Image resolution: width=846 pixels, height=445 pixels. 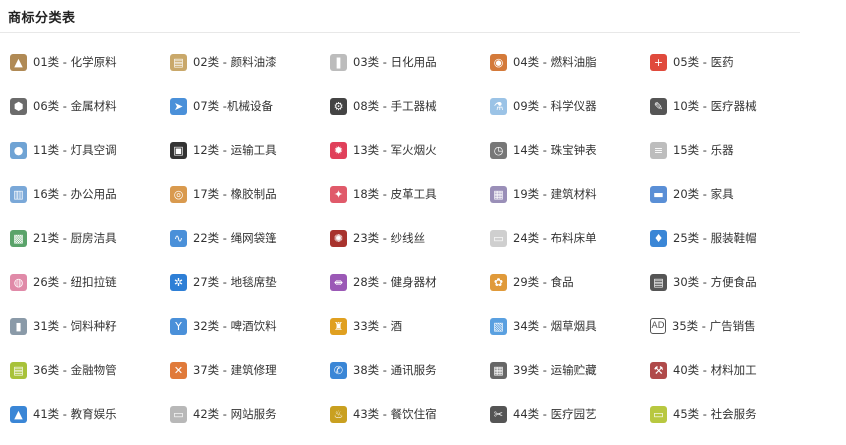 What do you see at coordinates (75, 369) in the screenshot?
I see `category-label: 36类 - 金融物管` at bounding box center [75, 369].